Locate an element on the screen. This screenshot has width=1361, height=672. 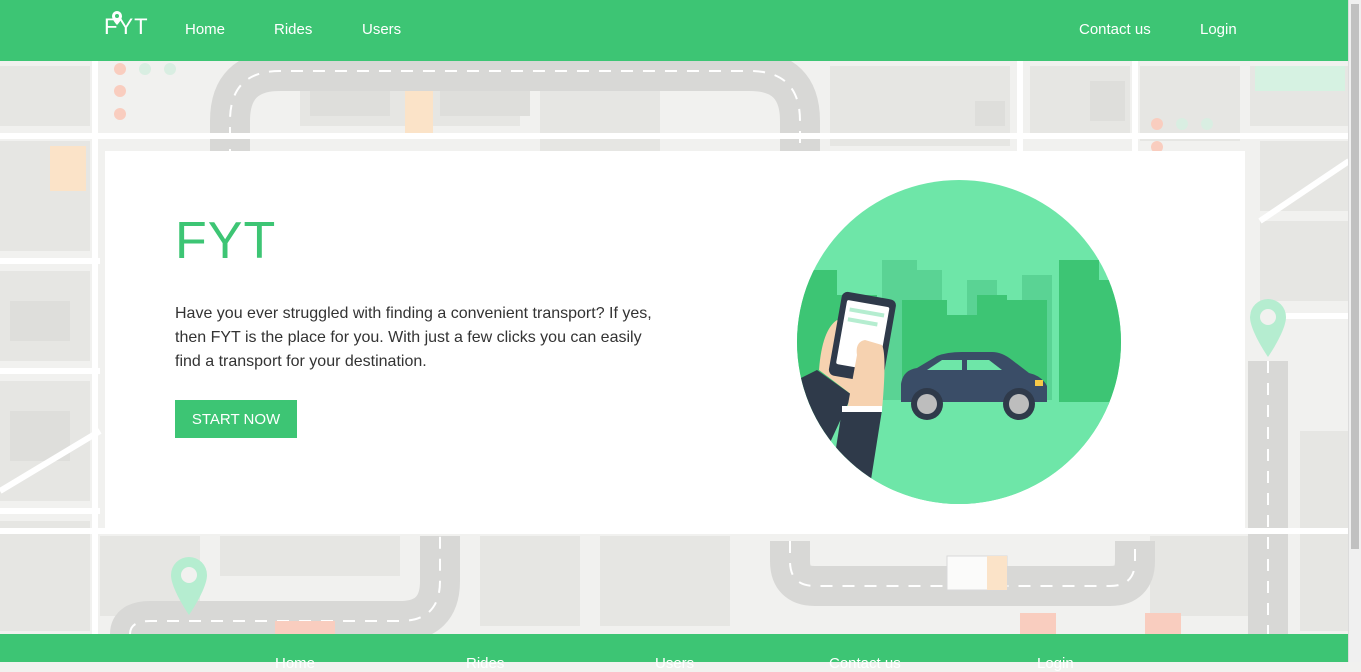
footer-rides-link: Rides is located at coordinates (485, 663).